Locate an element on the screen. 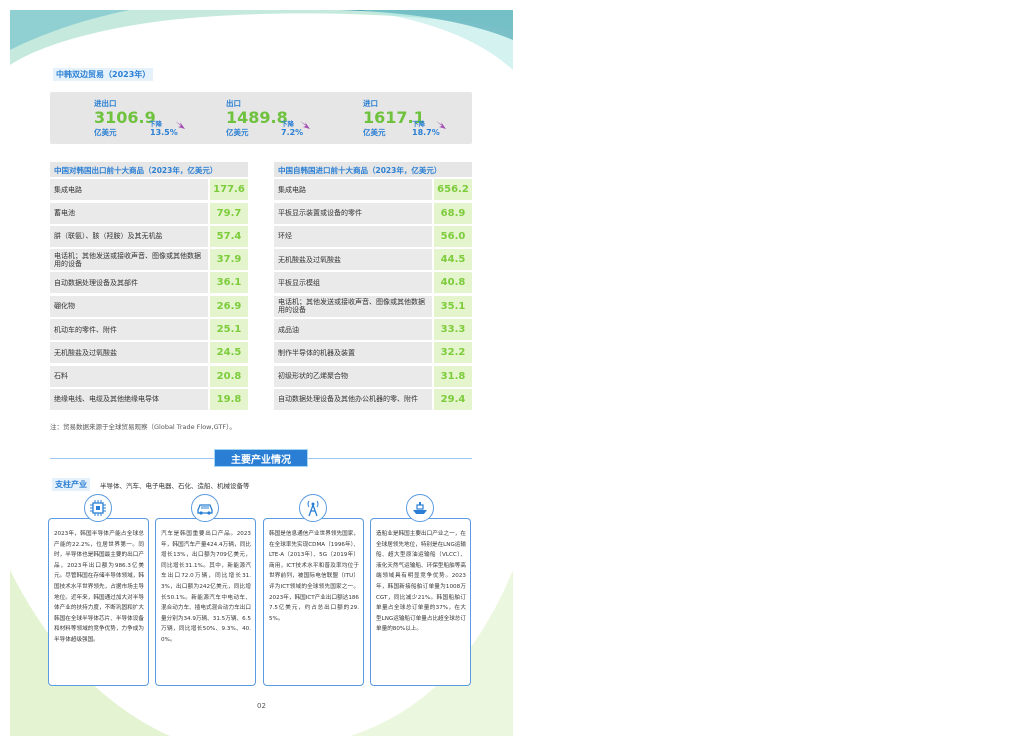  product-name: 平板显示装置或设备的零件 is located at coordinates (353, 213).